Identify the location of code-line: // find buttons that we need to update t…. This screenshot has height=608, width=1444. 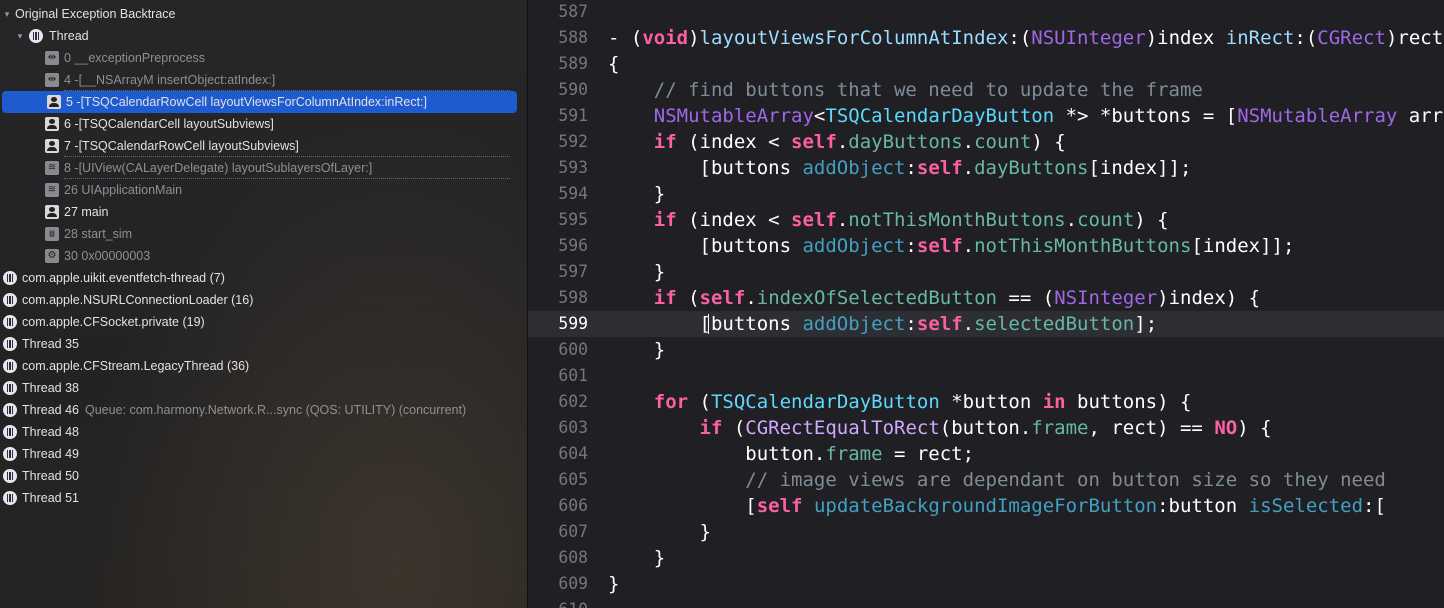
(905, 90).